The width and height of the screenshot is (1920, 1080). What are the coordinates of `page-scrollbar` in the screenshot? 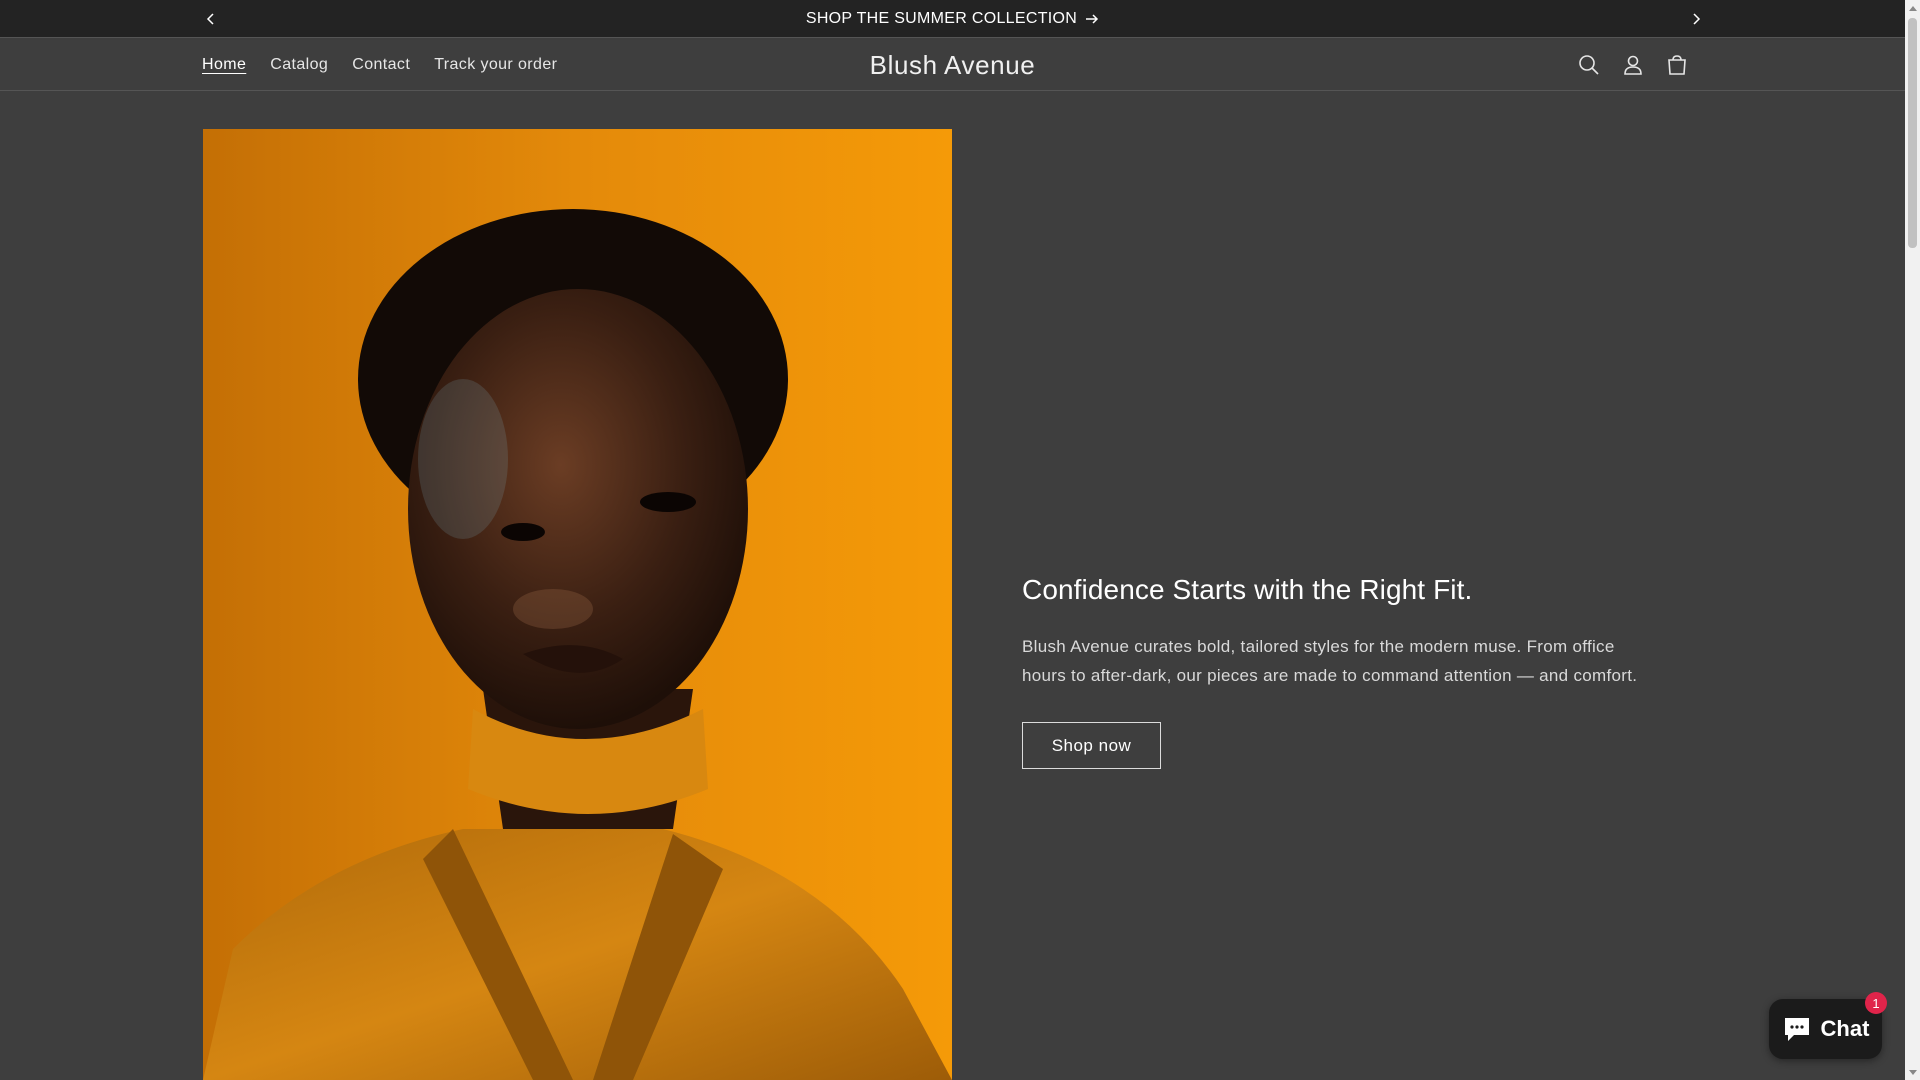 It's located at (1912, 540).